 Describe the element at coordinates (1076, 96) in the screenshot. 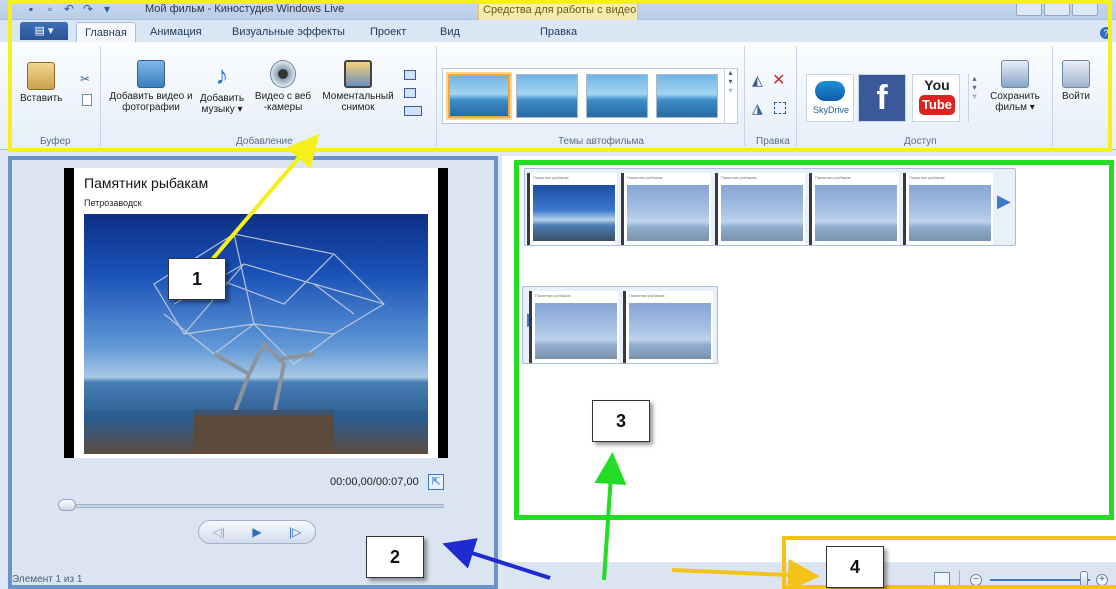

I see `signin-label: Войти` at that location.